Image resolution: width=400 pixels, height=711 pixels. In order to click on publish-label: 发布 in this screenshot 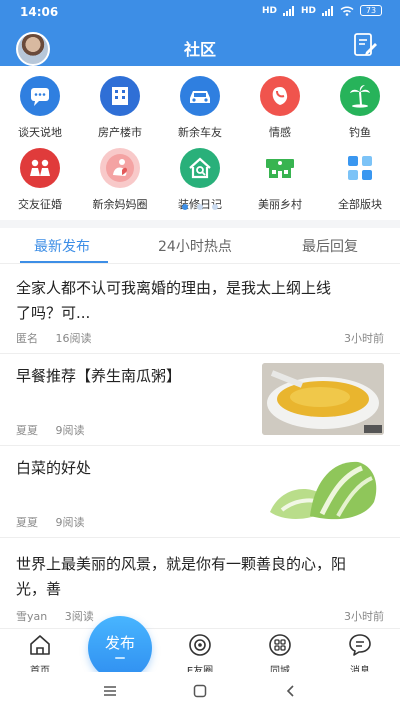, I will do `click(119, 643)`.